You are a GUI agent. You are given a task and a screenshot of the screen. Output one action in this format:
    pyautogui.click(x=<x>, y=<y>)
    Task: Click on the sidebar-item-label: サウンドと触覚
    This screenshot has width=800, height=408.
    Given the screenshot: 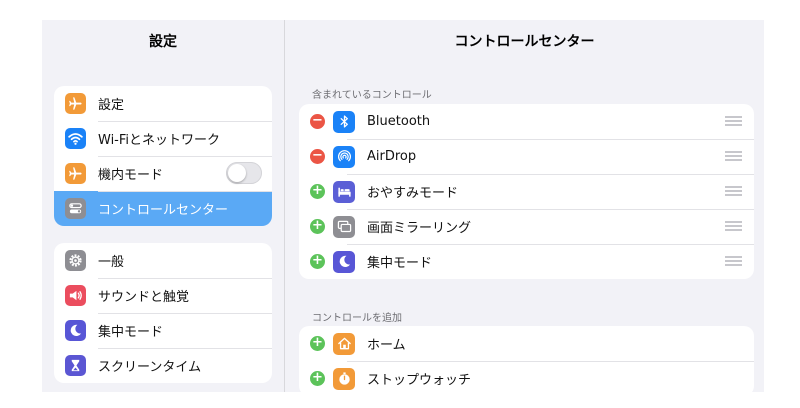 What is the action you would take?
    pyautogui.click(x=144, y=297)
    